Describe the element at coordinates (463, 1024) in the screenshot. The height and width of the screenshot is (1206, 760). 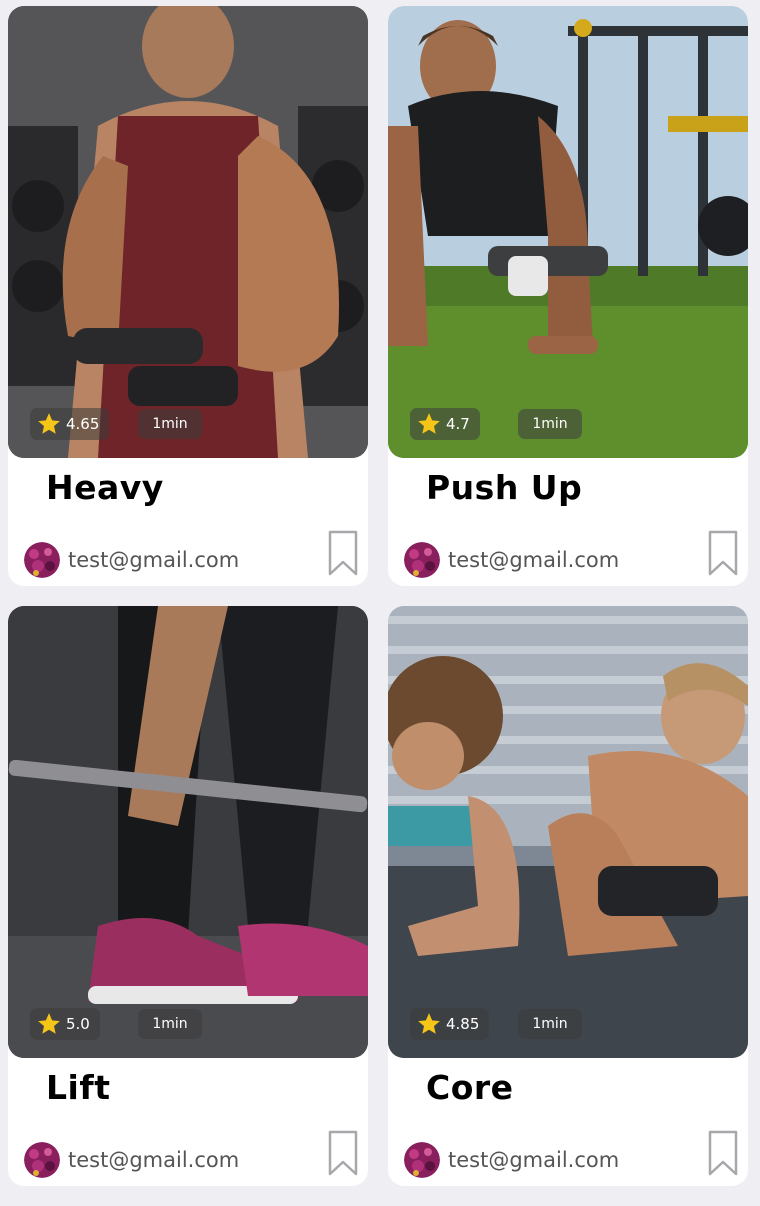
I see `rating-value: 4.85` at that location.